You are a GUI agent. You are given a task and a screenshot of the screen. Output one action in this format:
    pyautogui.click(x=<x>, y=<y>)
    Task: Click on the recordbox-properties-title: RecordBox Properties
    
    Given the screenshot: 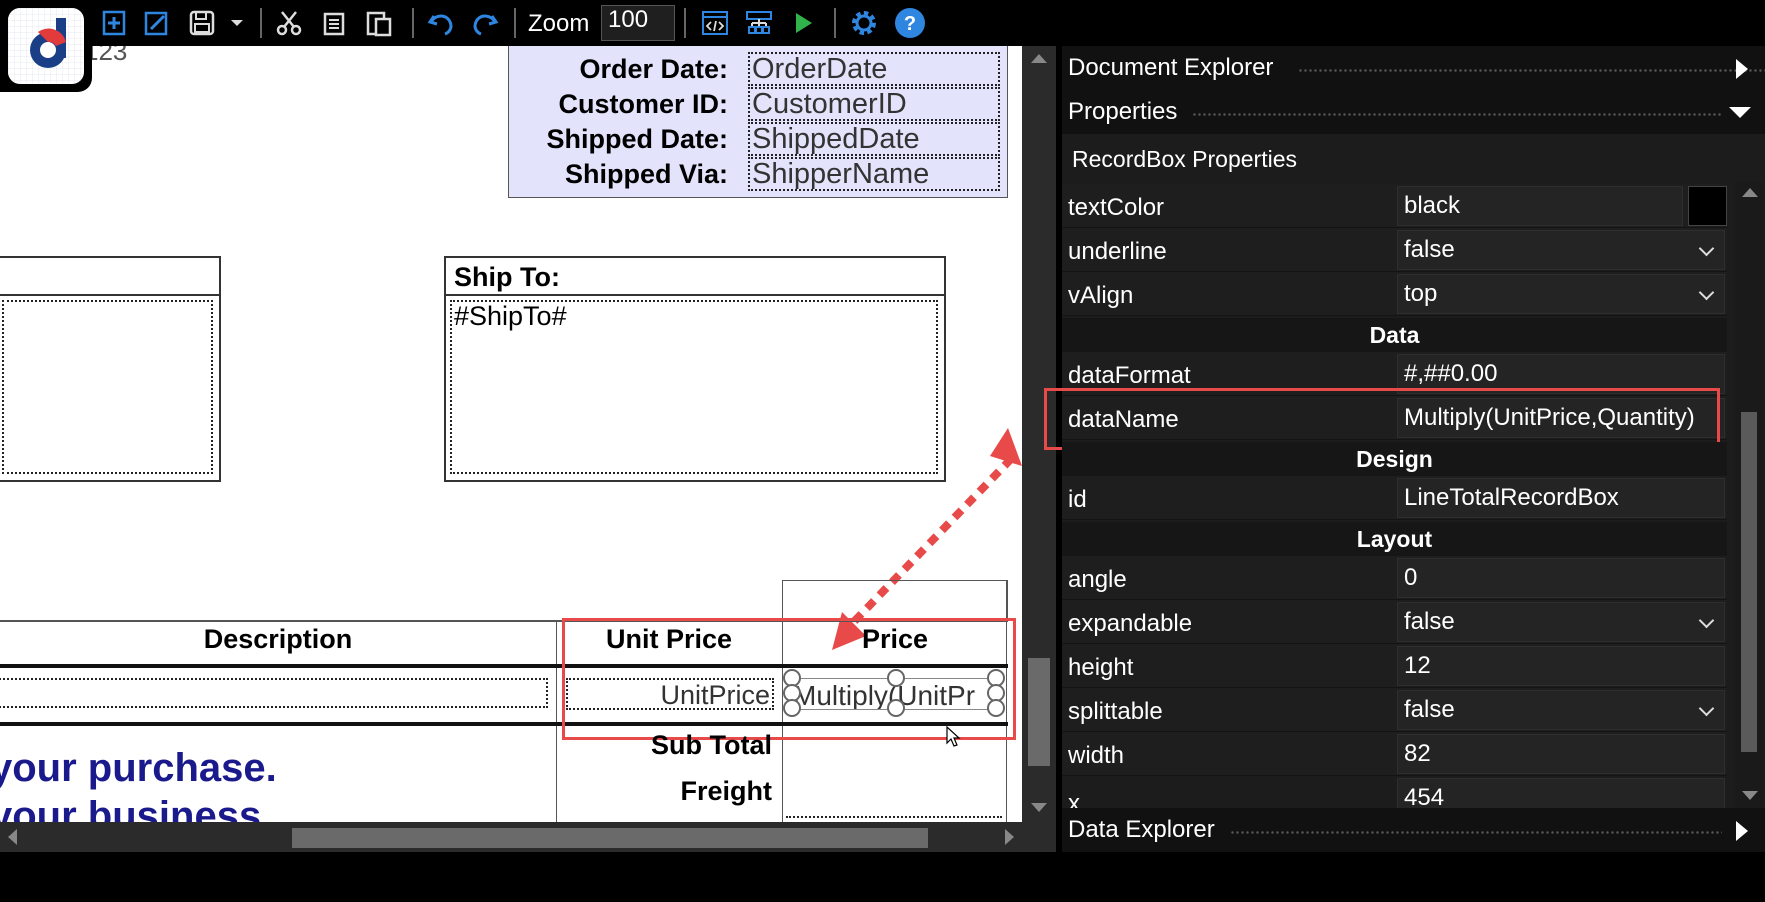 What is the action you would take?
    pyautogui.click(x=1184, y=159)
    